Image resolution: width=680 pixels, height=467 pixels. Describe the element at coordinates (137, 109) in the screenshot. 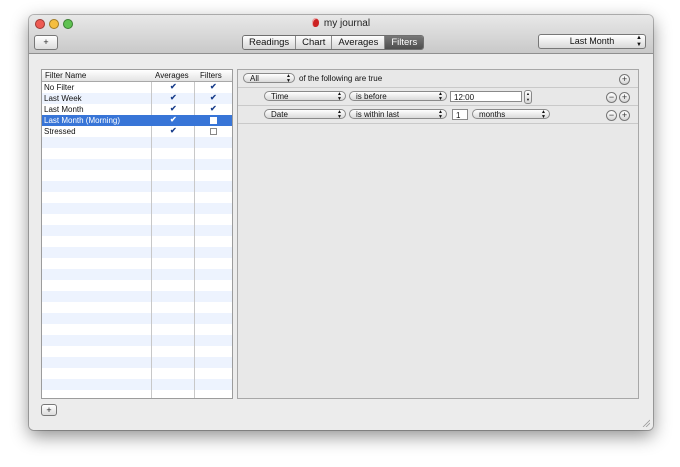

I see `table-row: Last Month ✔ ✔` at that location.